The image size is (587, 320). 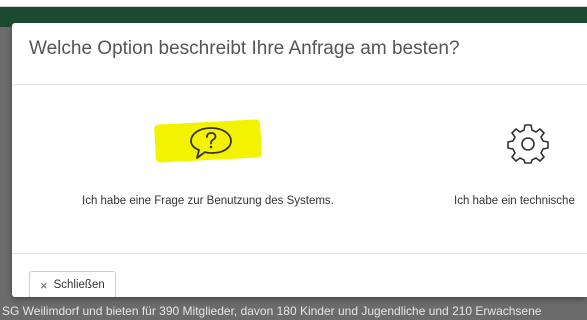 What do you see at coordinates (299, 275) in the screenshot?
I see `dialog-footer: × Schließen` at bounding box center [299, 275].